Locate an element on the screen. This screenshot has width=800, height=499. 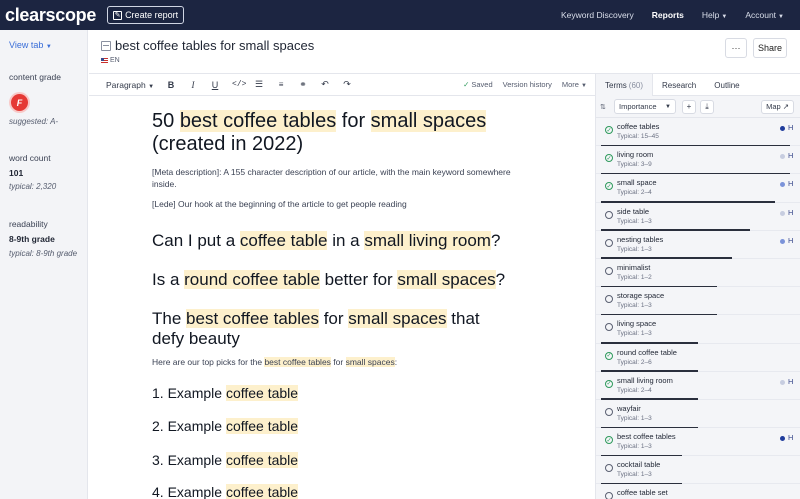
term-name: nesting tables is located at coordinates (640, 239).